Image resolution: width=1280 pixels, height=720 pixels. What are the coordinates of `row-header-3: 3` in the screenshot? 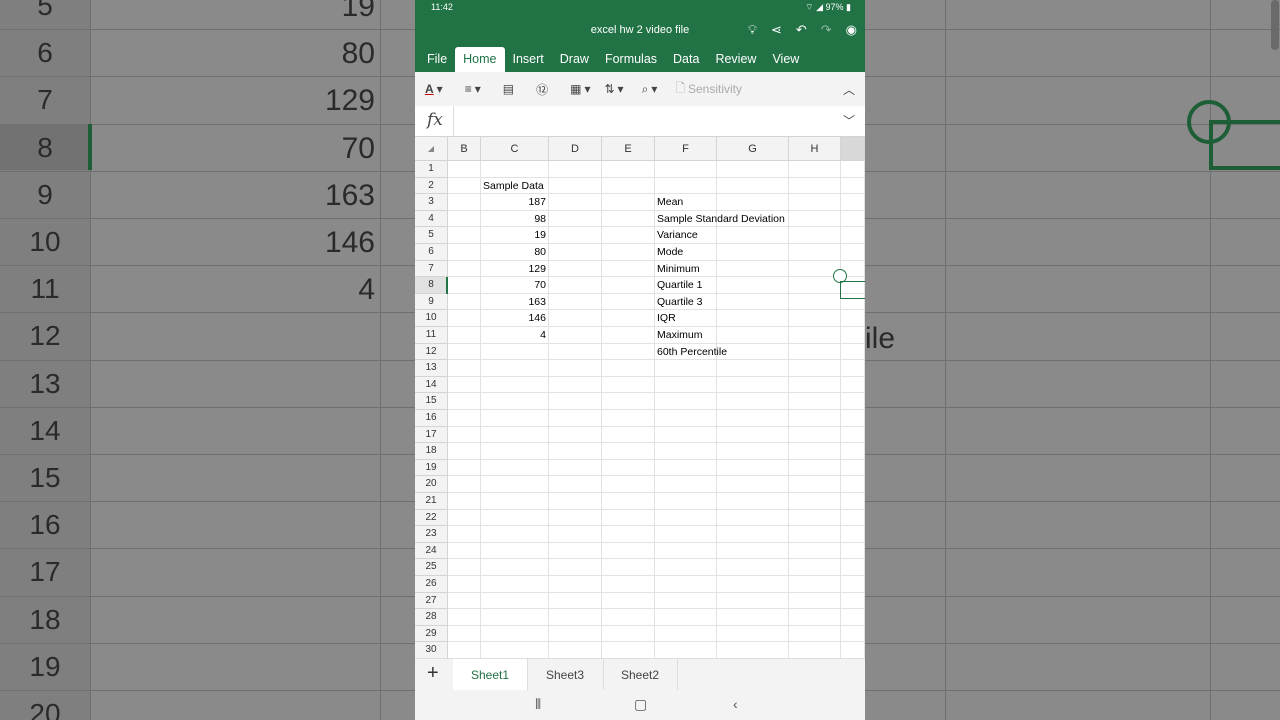 It's located at (431, 202).